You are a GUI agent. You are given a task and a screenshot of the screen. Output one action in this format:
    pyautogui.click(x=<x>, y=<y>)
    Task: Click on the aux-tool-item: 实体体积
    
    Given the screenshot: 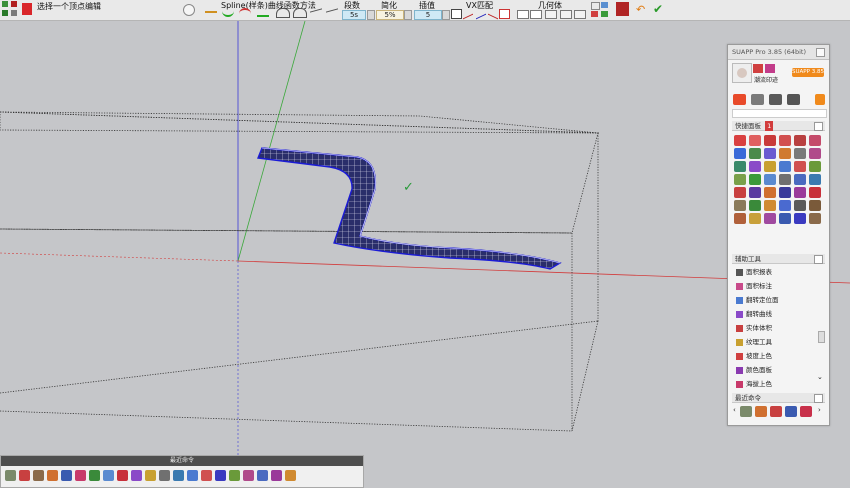 What is the action you would take?
    pyautogui.click(x=754, y=328)
    